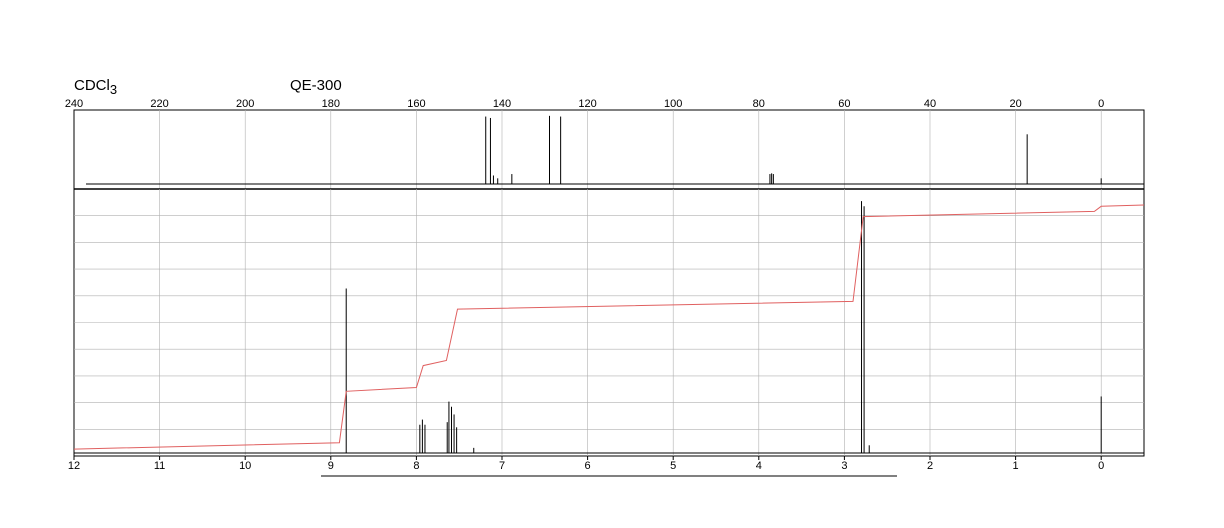 The width and height of the screenshot is (1224, 528). I want to click on h1-tick-label: 3, so click(844, 466).